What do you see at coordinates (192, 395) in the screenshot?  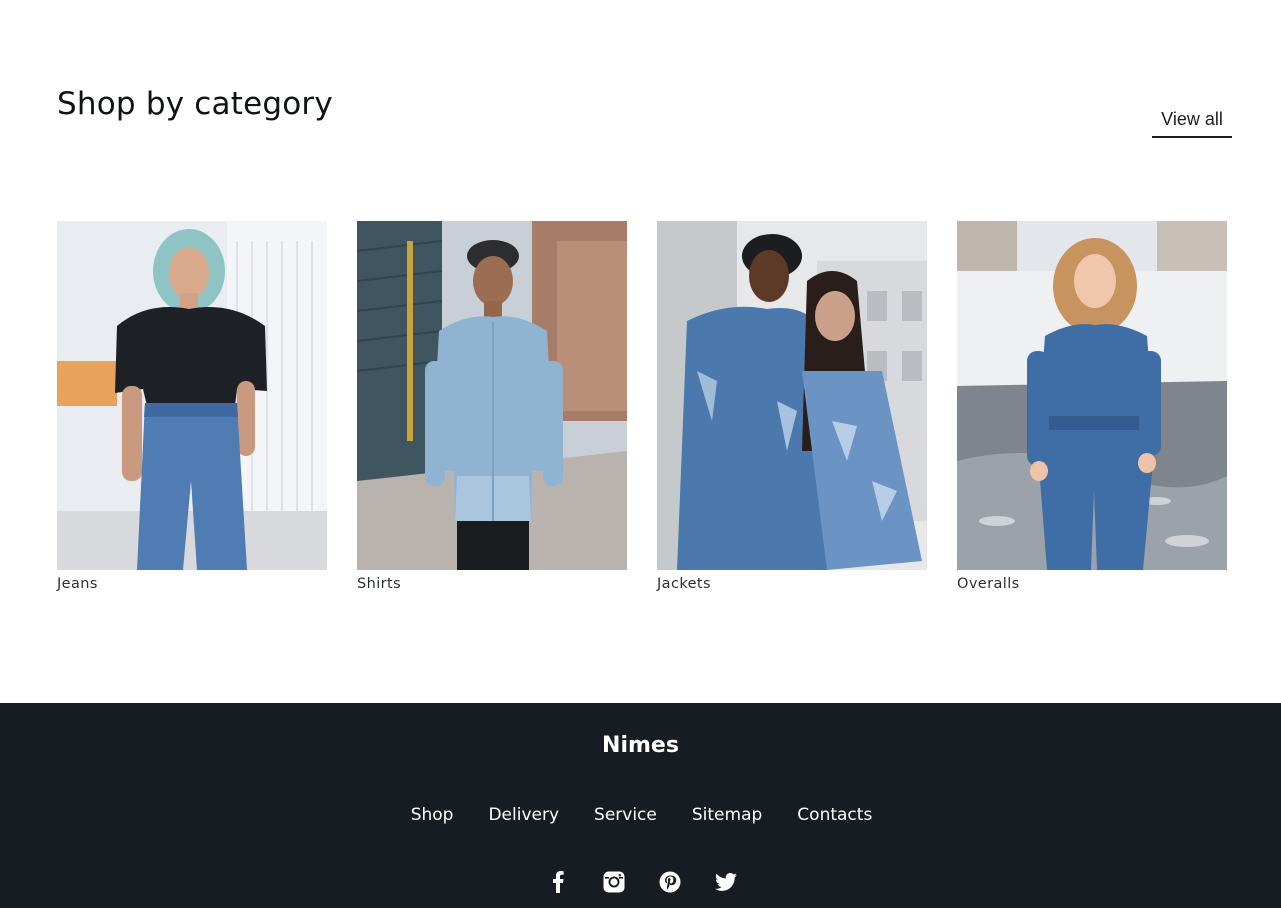 I see `jeans-photo` at bounding box center [192, 395].